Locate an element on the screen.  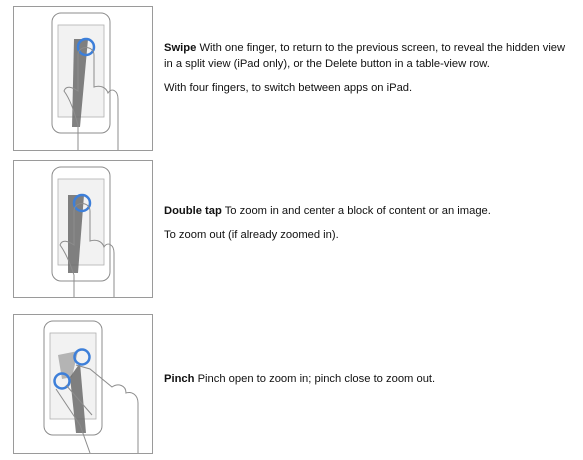
swipe-illustration is located at coordinates (83, 78).